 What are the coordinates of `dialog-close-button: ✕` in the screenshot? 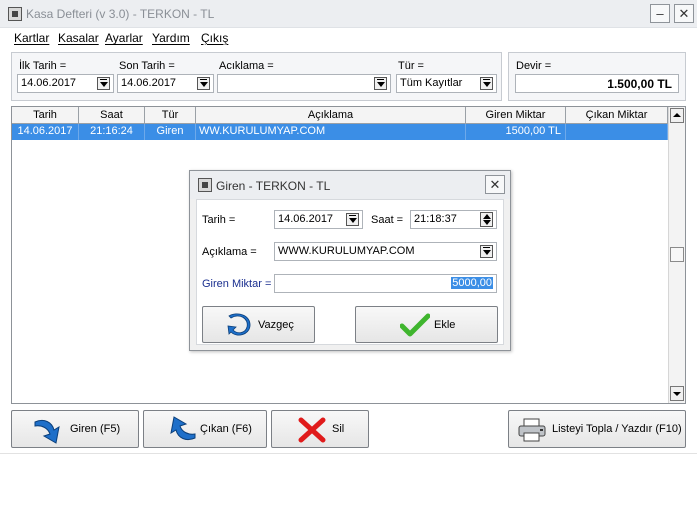 It's located at (495, 184).